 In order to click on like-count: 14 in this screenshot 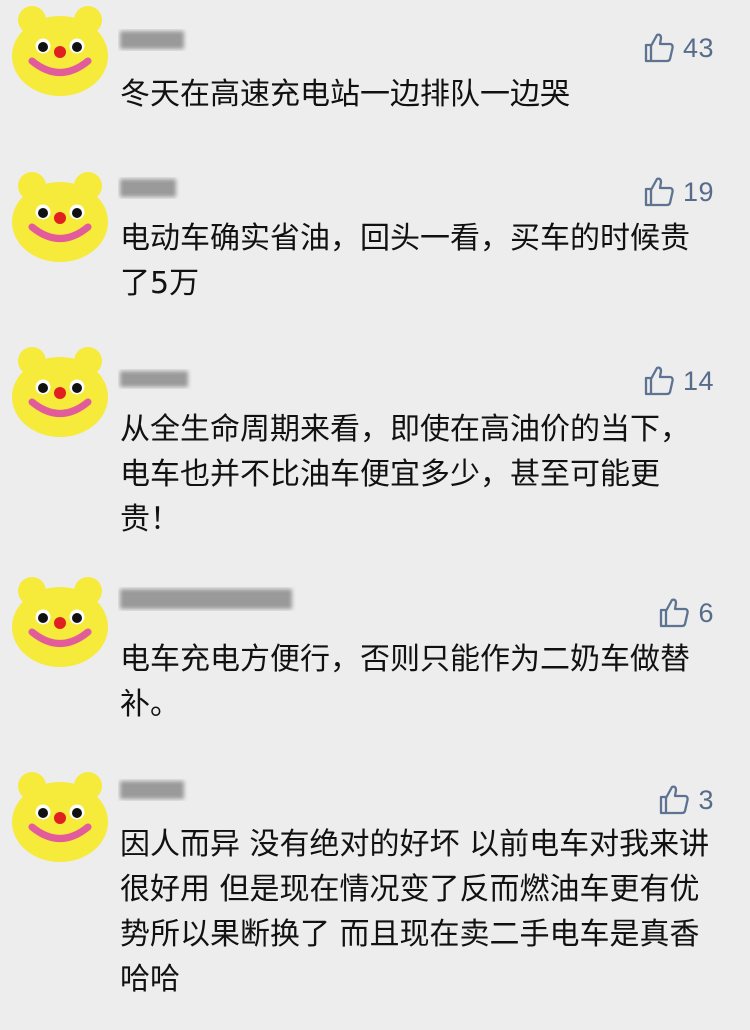, I will do `click(698, 380)`.